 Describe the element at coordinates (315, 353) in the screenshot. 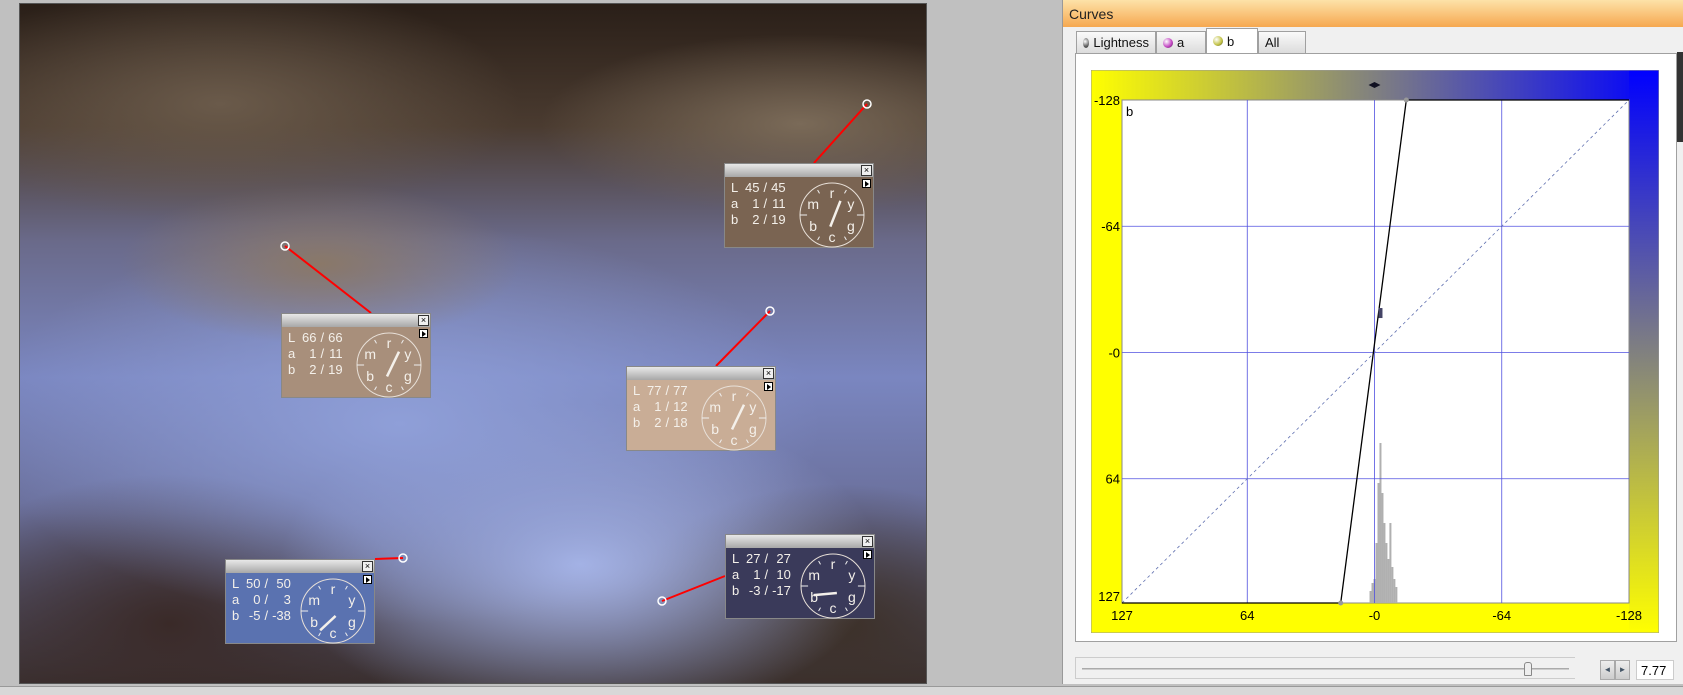

I see `sampler-values: L 66/66 a 1/11 b 2/19` at that location.